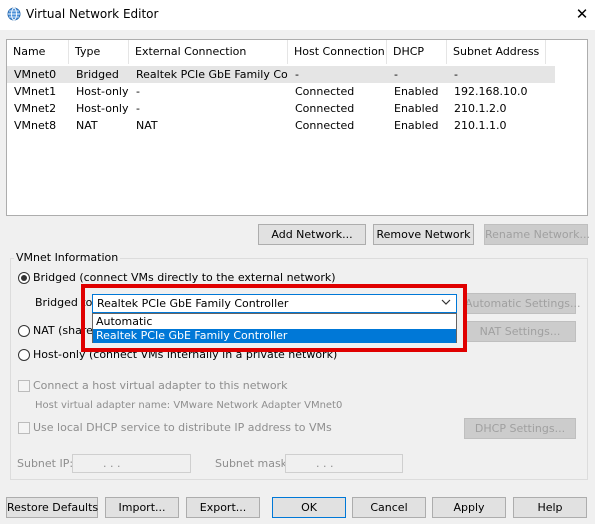  What do you see at coordinates (67, 257) in the screenshot?
I see `vmnet-info-label: VMnet Information` at bounding box center [67, 257].